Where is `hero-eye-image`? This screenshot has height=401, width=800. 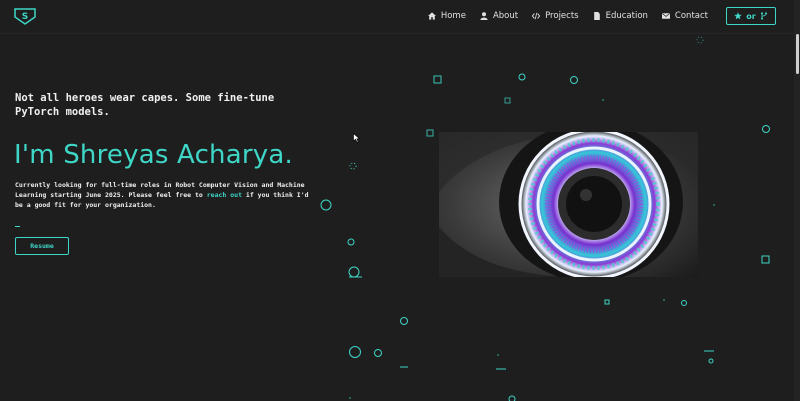 hero-eye-image is located at coordinates (568, 204).